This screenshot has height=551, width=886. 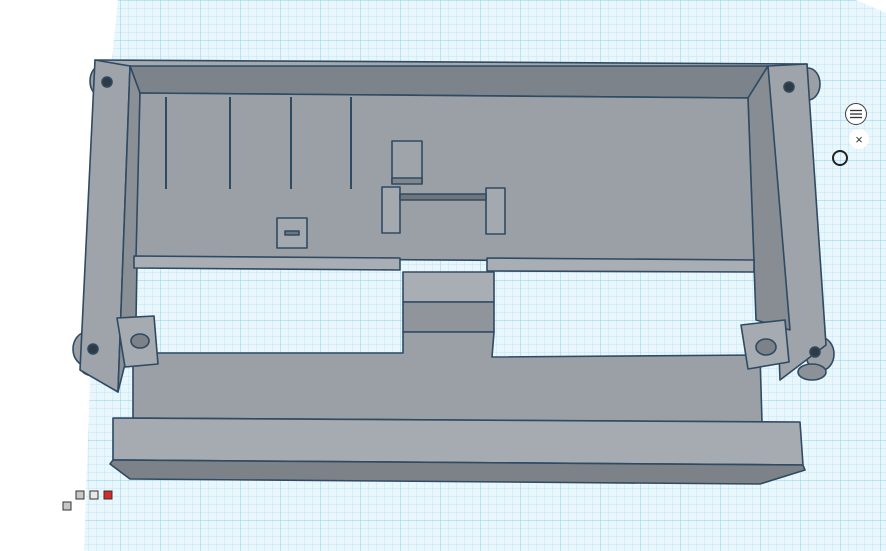 I want to click on list-icon, so click(x=856, y=114).